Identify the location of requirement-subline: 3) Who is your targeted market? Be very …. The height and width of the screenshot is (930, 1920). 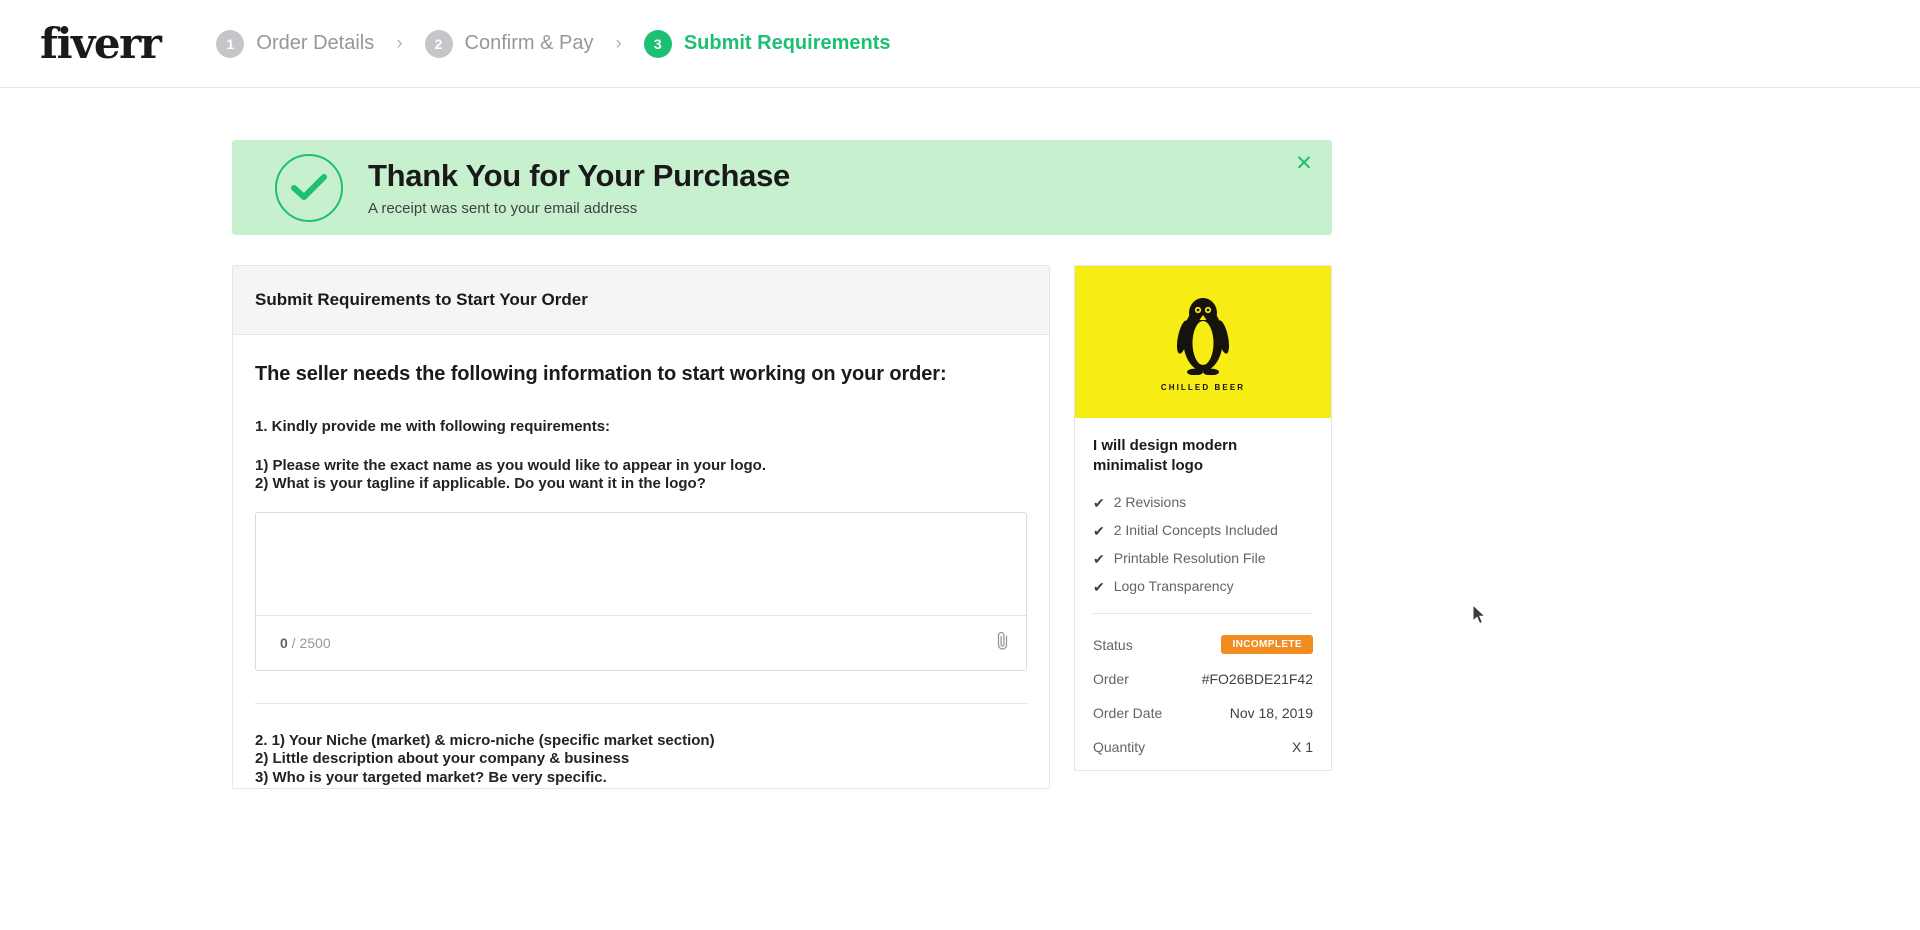
(431, 778).